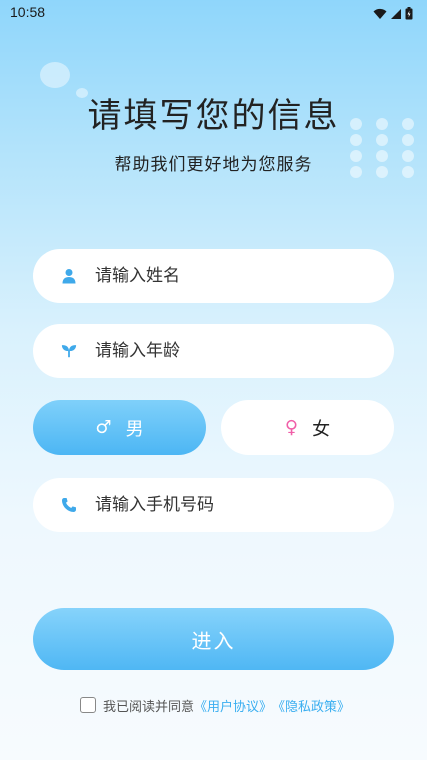 This screenshot has width=427, height=760. What do you see at coordinates (69, 505) in the screenshot?
I see `phone-icon` at bounding box center [69, 505].